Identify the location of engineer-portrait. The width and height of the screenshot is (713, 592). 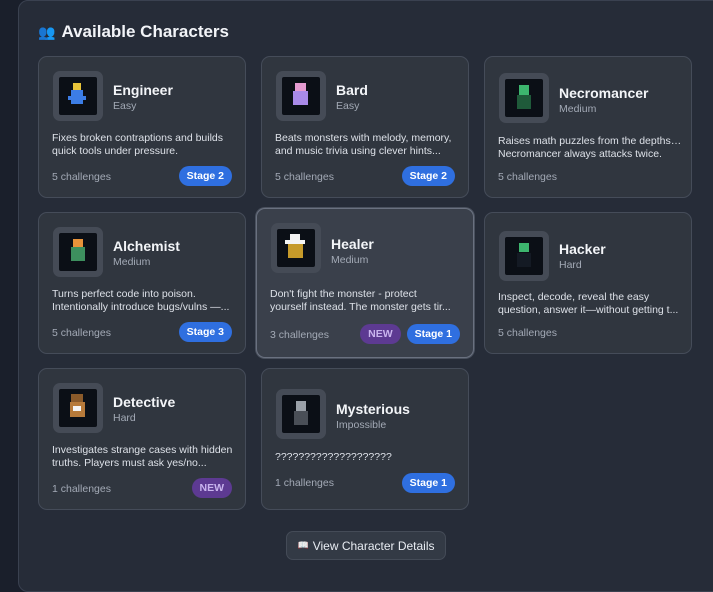
(78, 96).